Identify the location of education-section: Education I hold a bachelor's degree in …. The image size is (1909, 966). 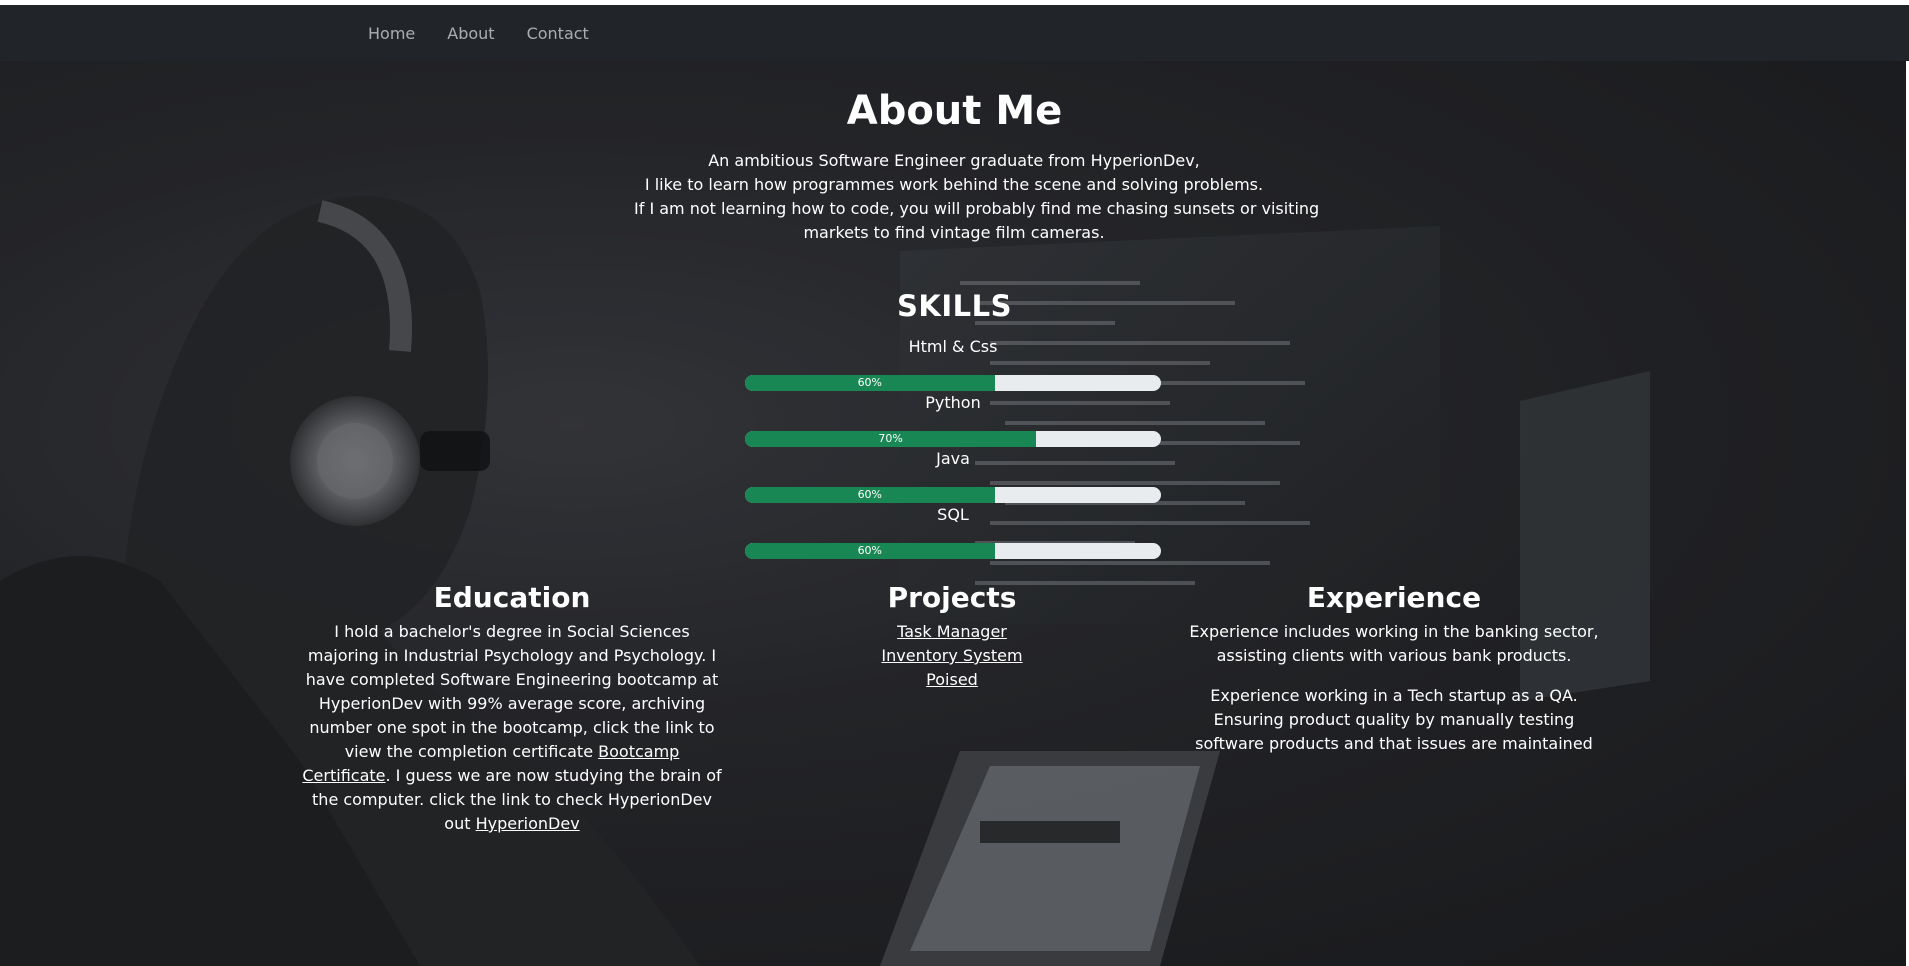
(512, 709).